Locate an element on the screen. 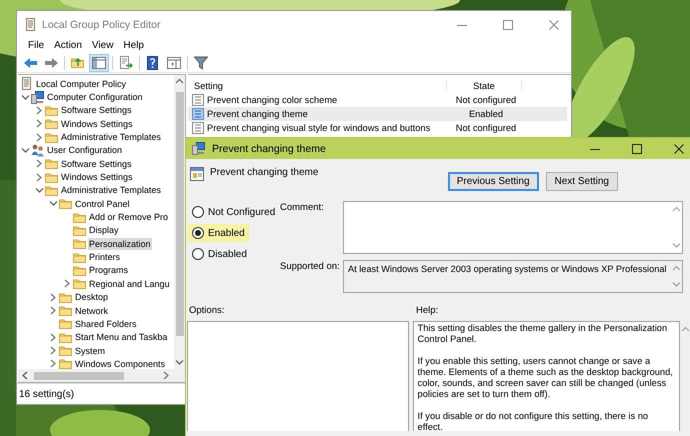 This screenshot has height=436, width=690. menu-item: View is located at coordinates (102, 45).